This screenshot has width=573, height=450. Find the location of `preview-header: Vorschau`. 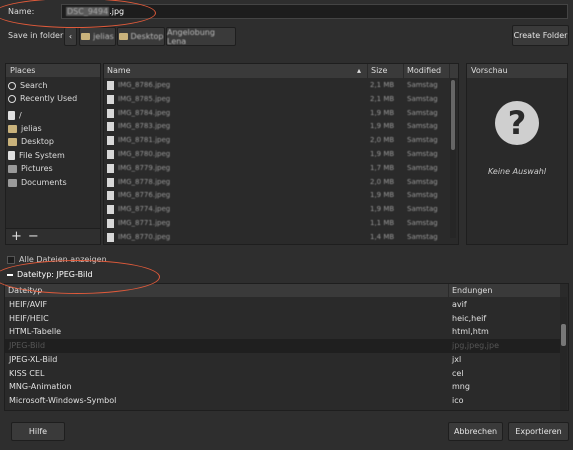

preview-header: Vorschau is located at coordinates (517, 71).